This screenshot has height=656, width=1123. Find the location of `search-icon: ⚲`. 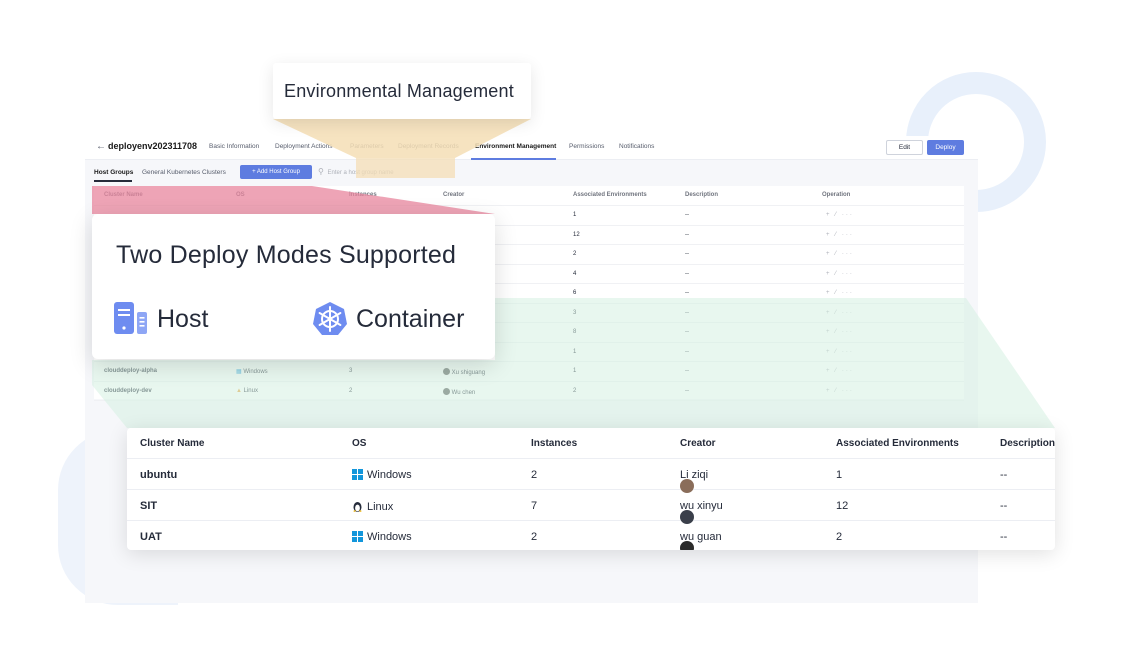

search-icon: ⚲ is located at coordinates (321, 171).